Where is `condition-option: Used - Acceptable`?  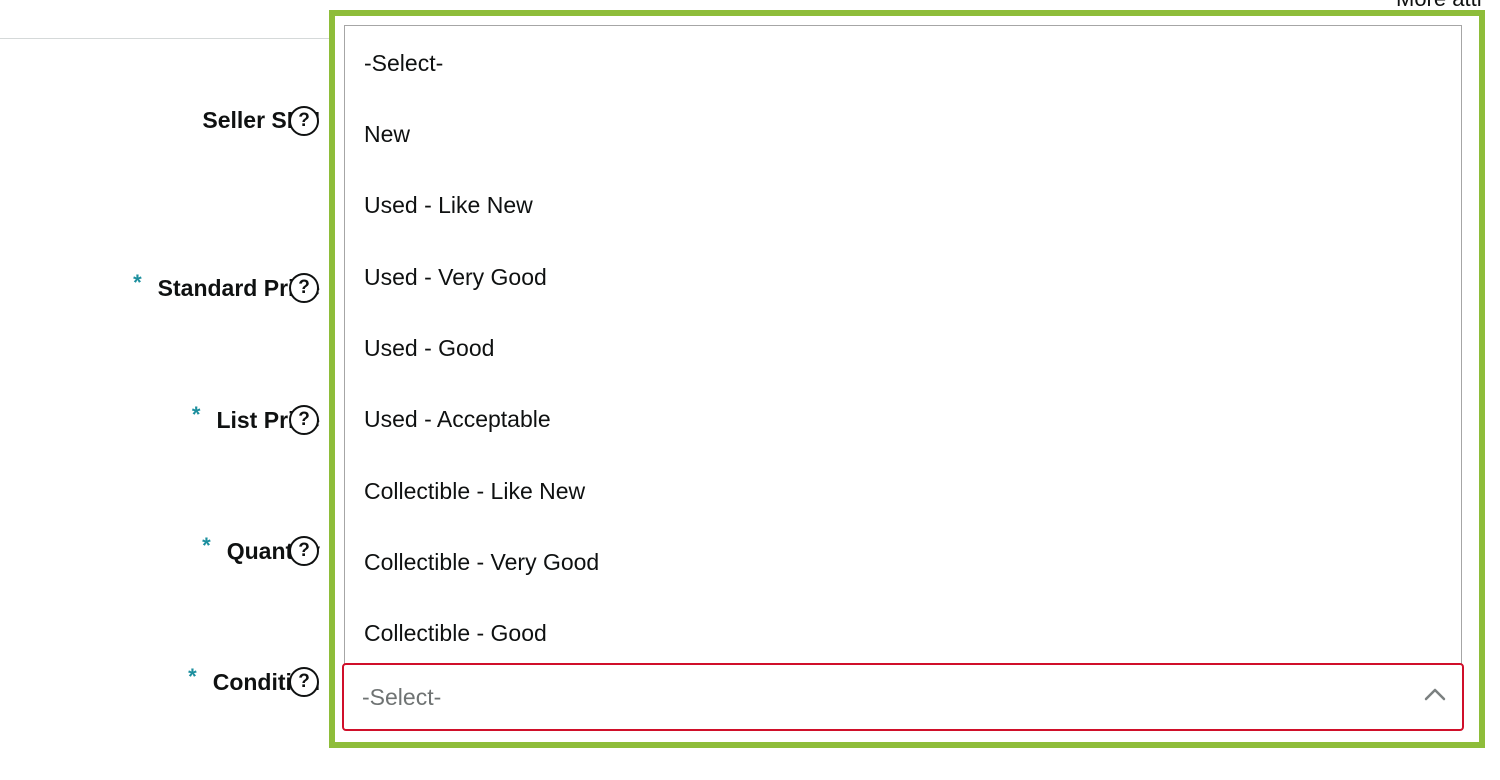
condition-option: Used - Acceptable is located at coordinates (457, 419).